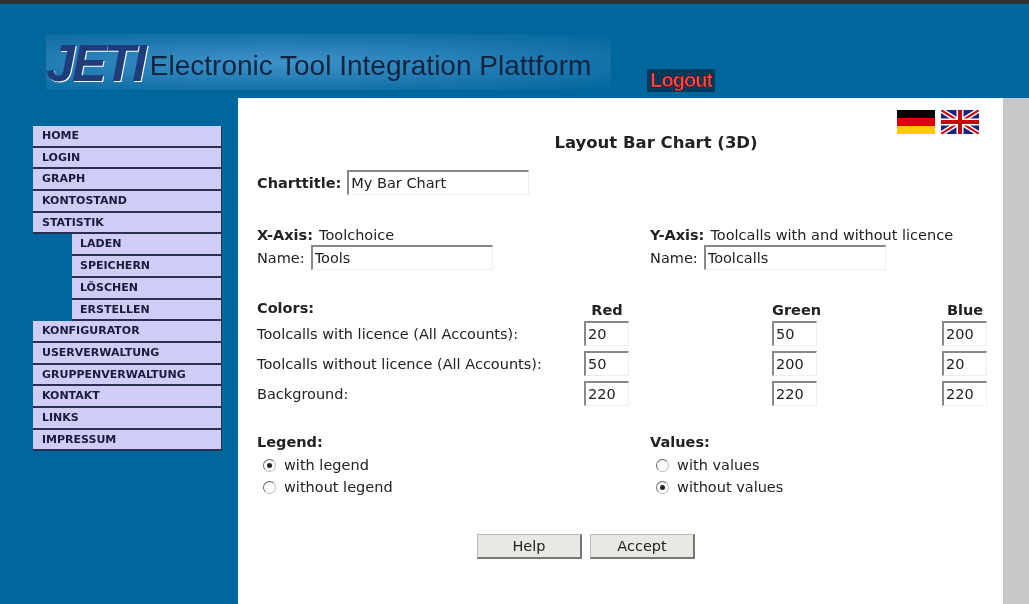 The height and width of the screenshot is (604, 1029). What do you see at coordinates (326, 465) in the screenshot?
I see `option-label: with legend` at bounding box center [326, 465].